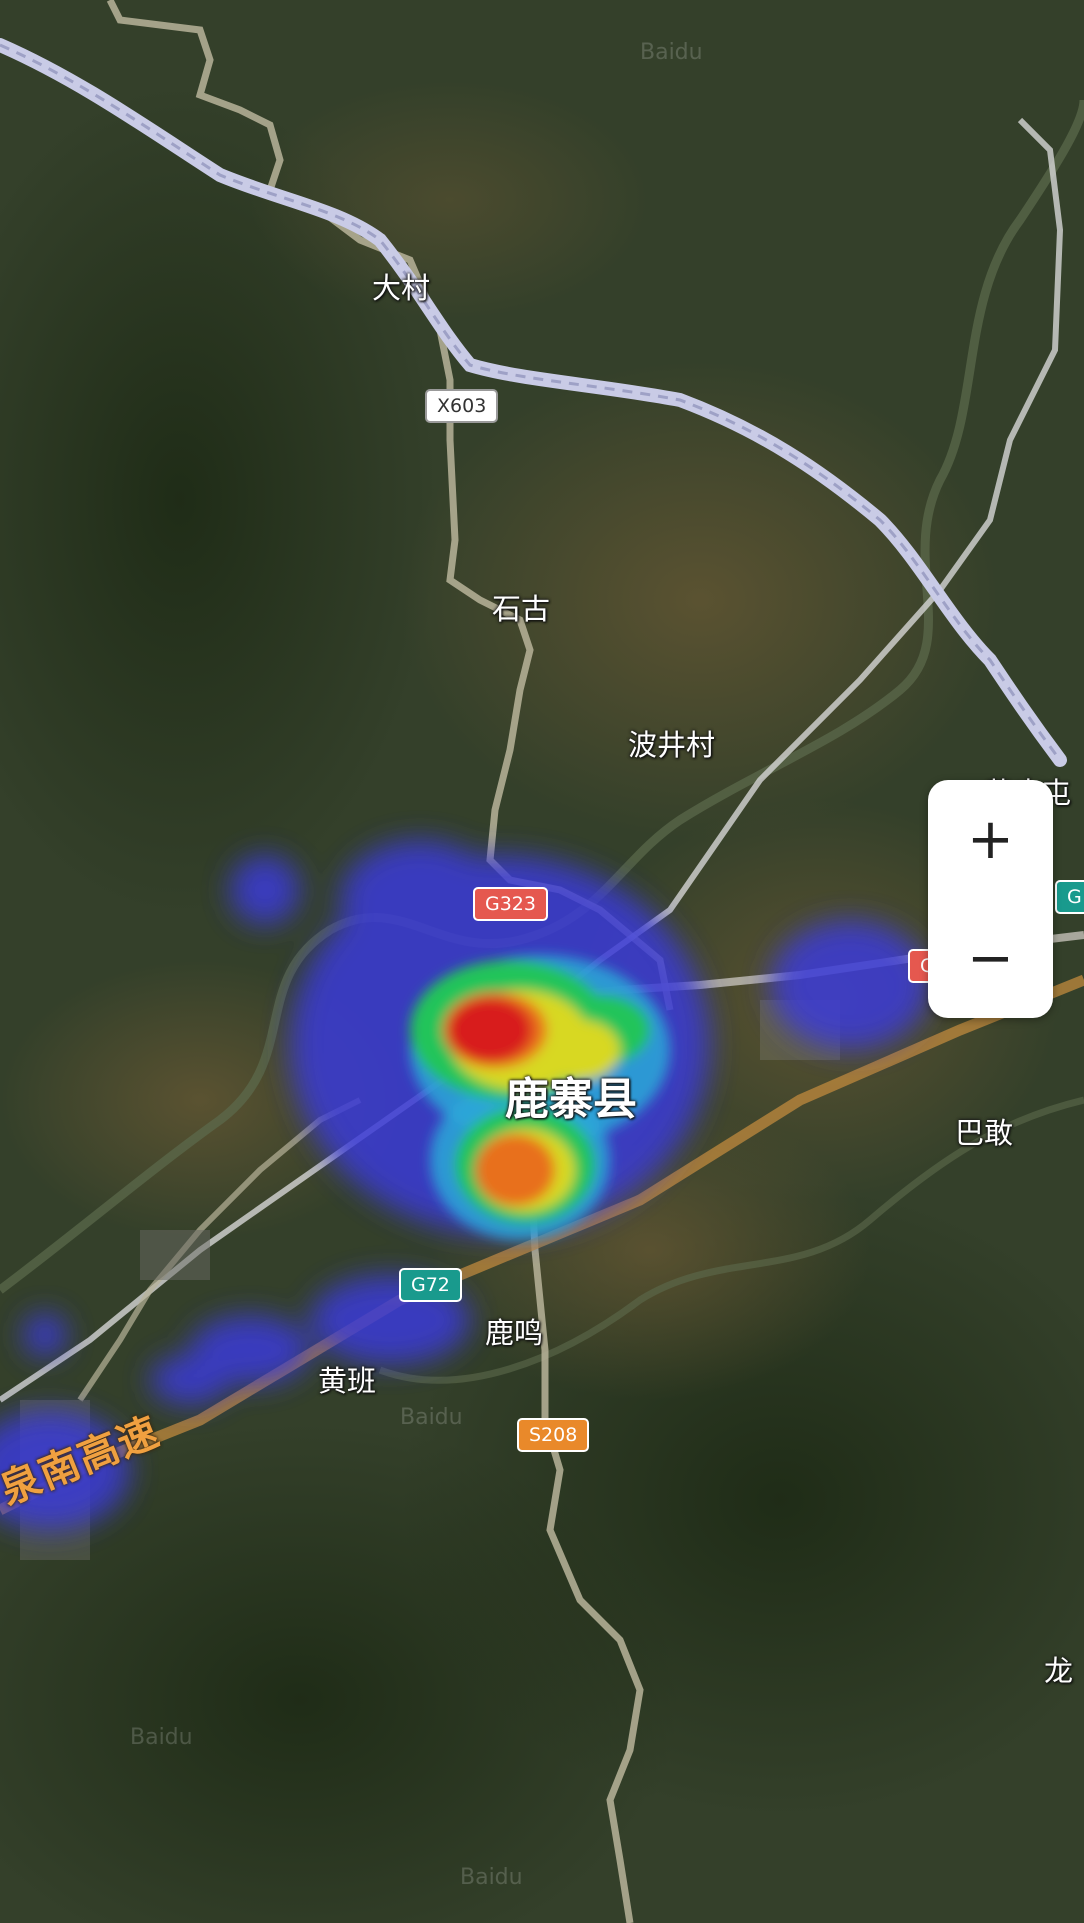 The width and height of the screenshot is (1084, 1923). Describe the element at coordinates (984, 1131) in the screenshot. I see `place-label-bagan: 巴敢` at that location.